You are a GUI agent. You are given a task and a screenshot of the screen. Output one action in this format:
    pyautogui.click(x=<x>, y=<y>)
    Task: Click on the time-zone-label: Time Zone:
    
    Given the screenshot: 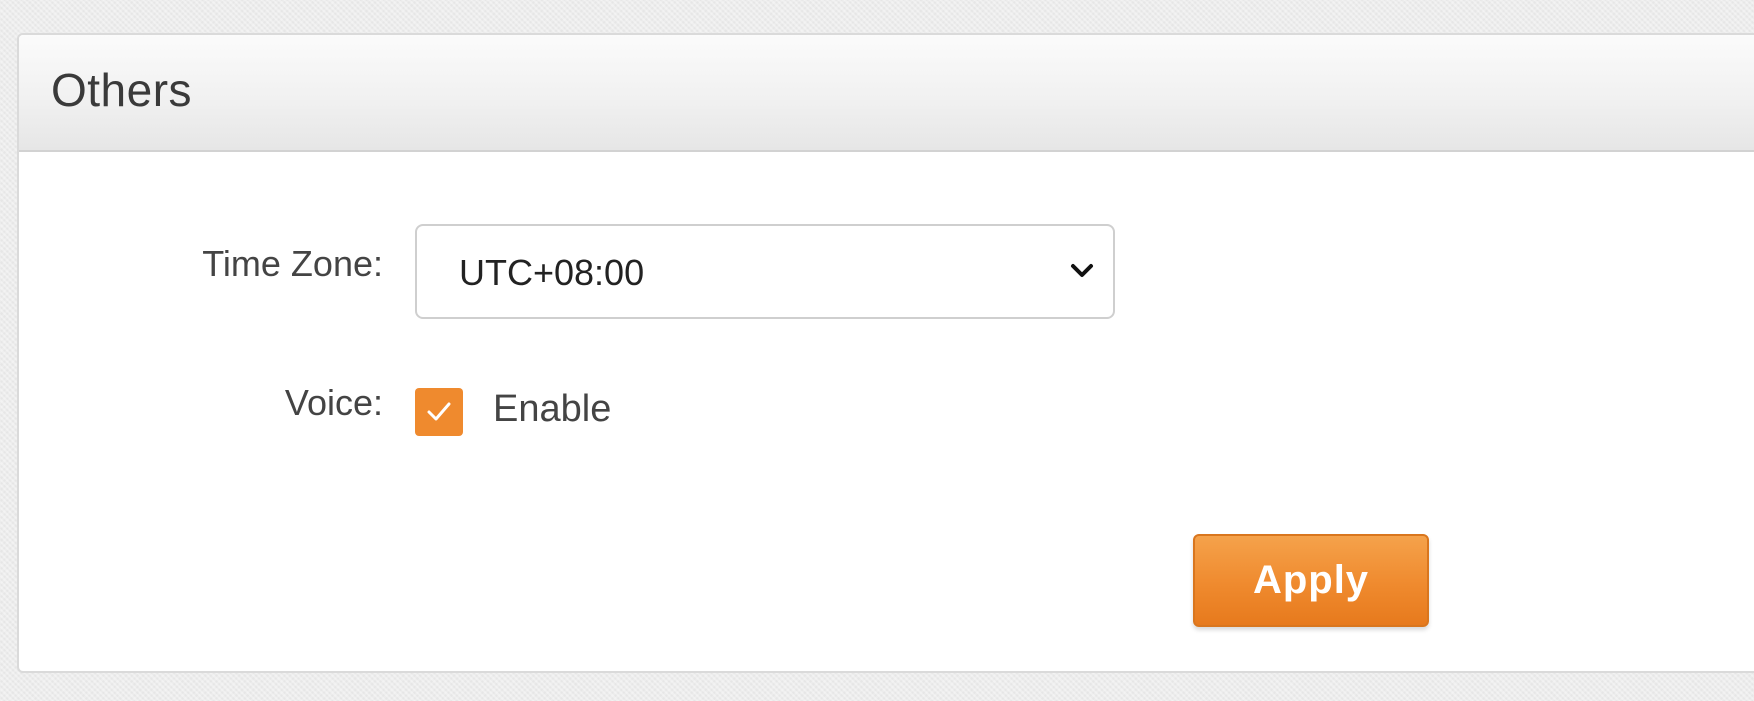 What is the action you would take?
    pyautogui.click(x=292, y=263)
    